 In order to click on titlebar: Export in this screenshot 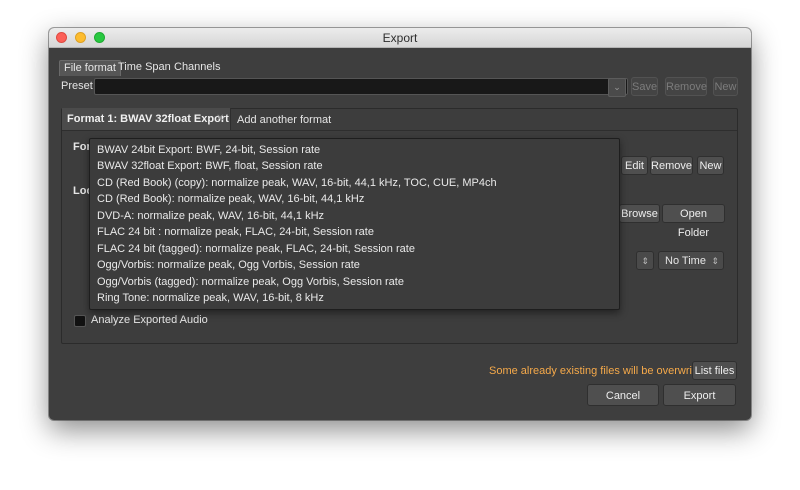, I will do `click(400, 38)`.